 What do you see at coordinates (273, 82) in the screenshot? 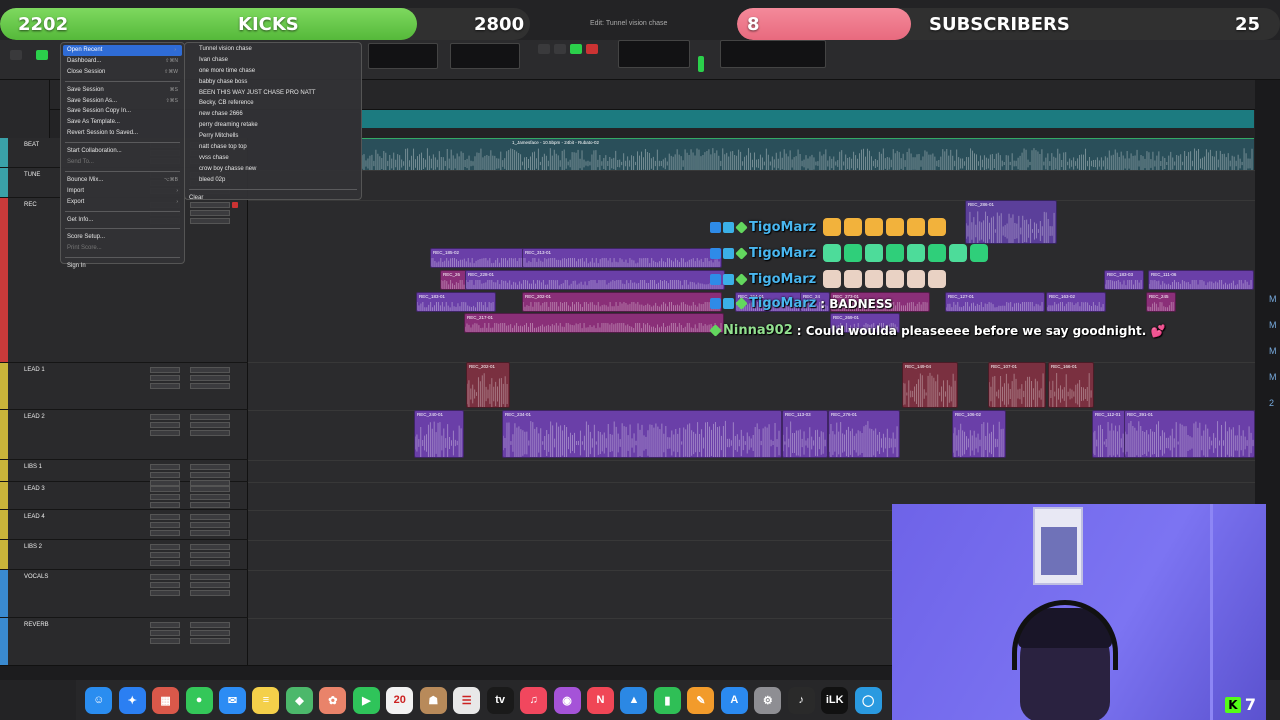
I see `recent-session-item: babby chase boss` at bounding box center [273, 82].